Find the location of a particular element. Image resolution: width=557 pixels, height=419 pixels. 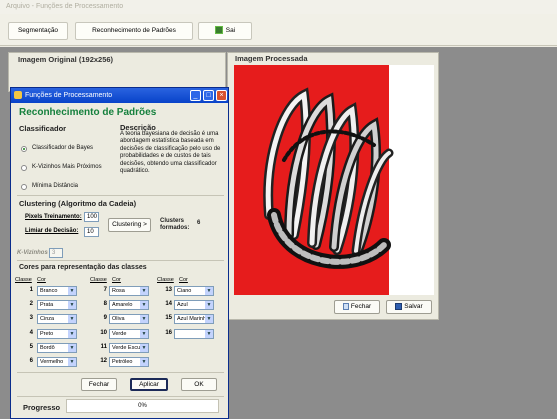

class-color-select: Azul ▼ is located at coordinates (194, 305).